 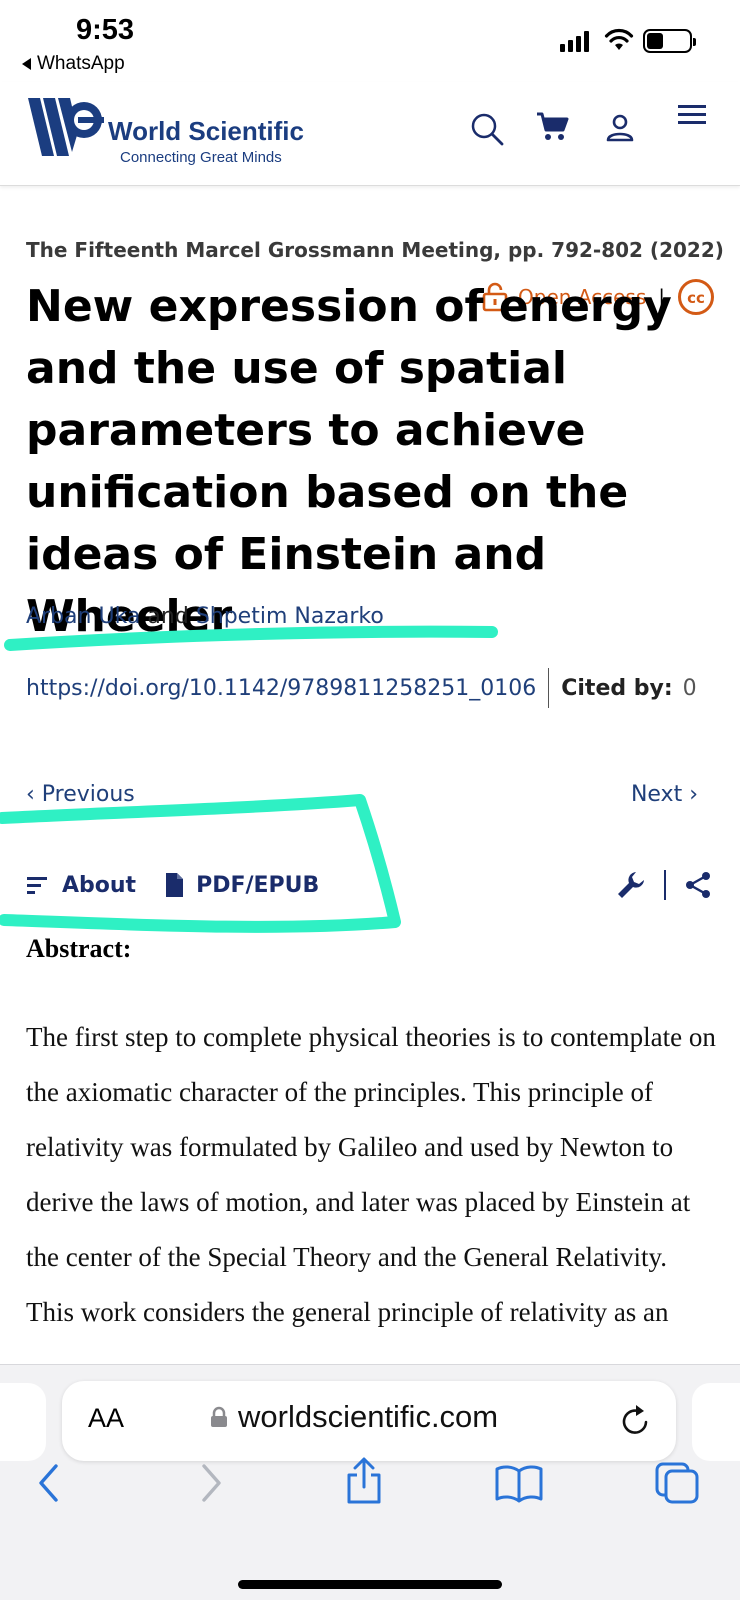 What do you see at coordinates (364, 1481) in the screenshot?
I see `share-sheet-icon` at bounding box center [364, 1481].